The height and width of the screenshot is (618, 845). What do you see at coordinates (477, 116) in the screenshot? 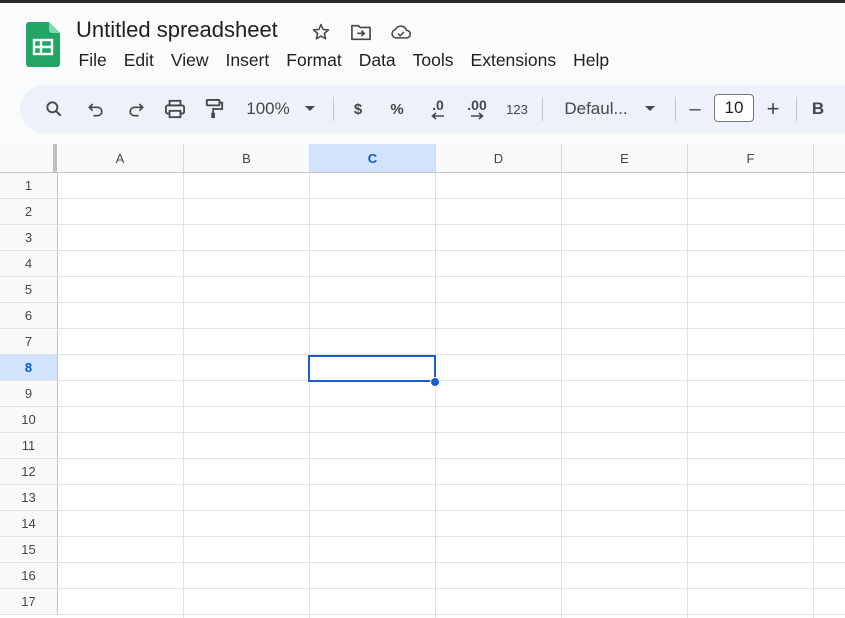
I see `arrow-right-icon` at bounding box center [477, 116].